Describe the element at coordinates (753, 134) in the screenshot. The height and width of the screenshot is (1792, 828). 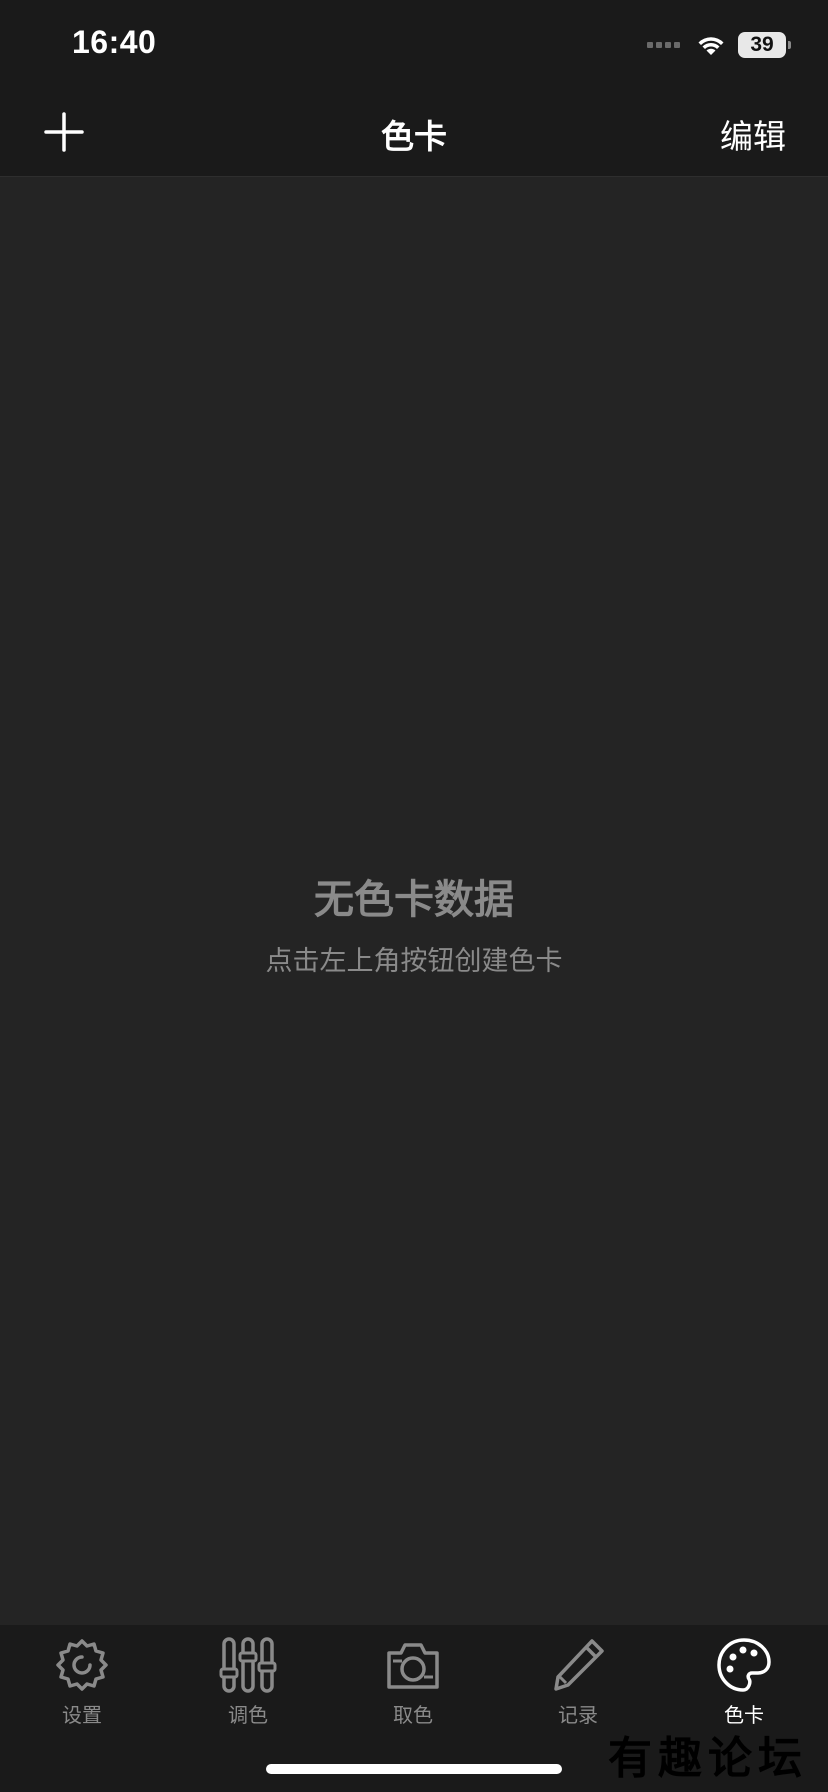
I see `edit-button: 编辑` at that location.